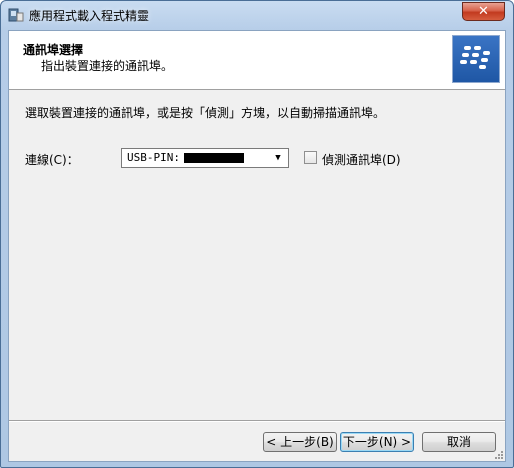 The width and height of the screenshot is (514, 468). I want to click on instruction-text: 選取裝置連接的通訊埠，或是按「偵測」方塊，以自動掃描通訊埠。, so click(205, 113).